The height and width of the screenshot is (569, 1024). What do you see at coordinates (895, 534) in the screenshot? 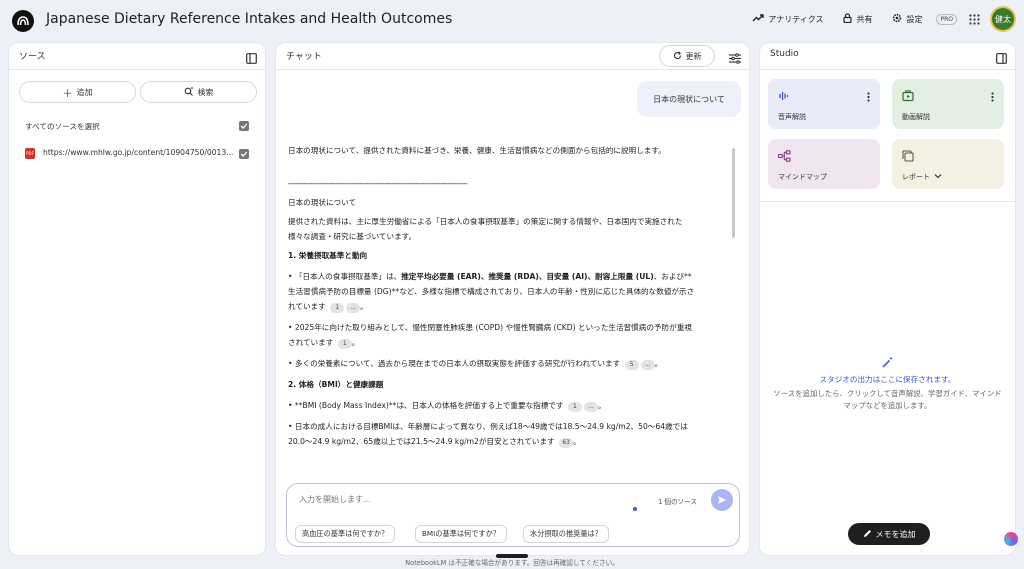
I see `add-memo-label: メモを追加` at bounding box center [895, 534].